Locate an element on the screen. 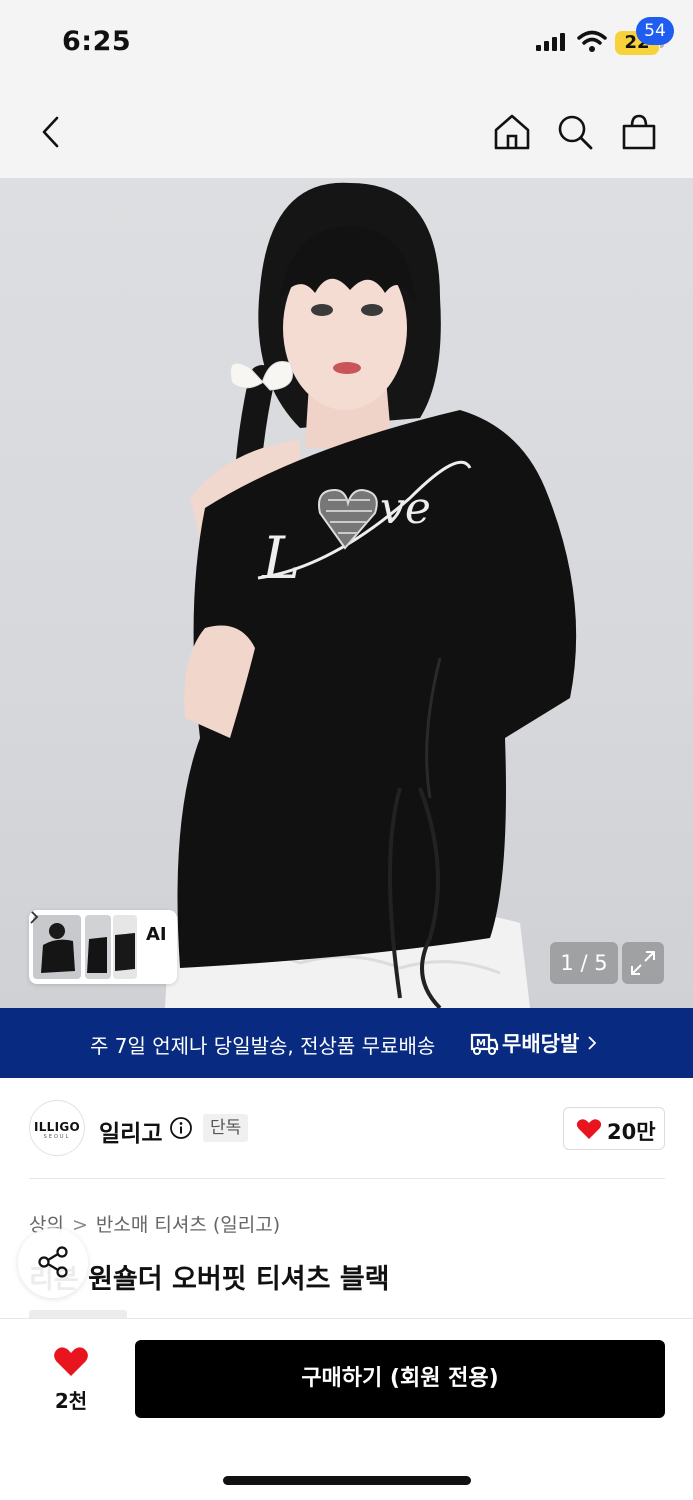 This screenshot has width=693, height=1500. ai-label: AI is located at coordinates (156, 934).